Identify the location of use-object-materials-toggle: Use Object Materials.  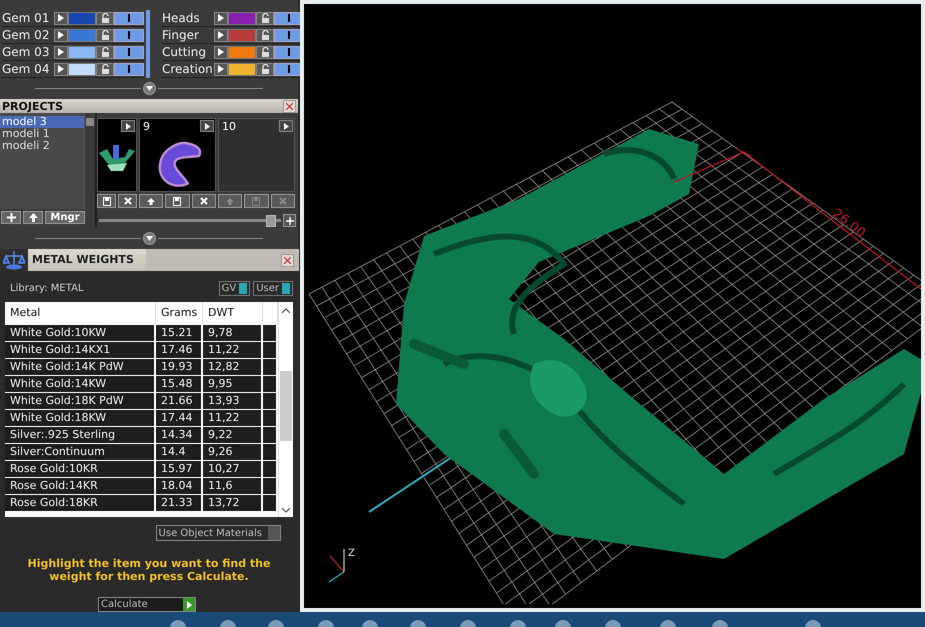
(218, 533).